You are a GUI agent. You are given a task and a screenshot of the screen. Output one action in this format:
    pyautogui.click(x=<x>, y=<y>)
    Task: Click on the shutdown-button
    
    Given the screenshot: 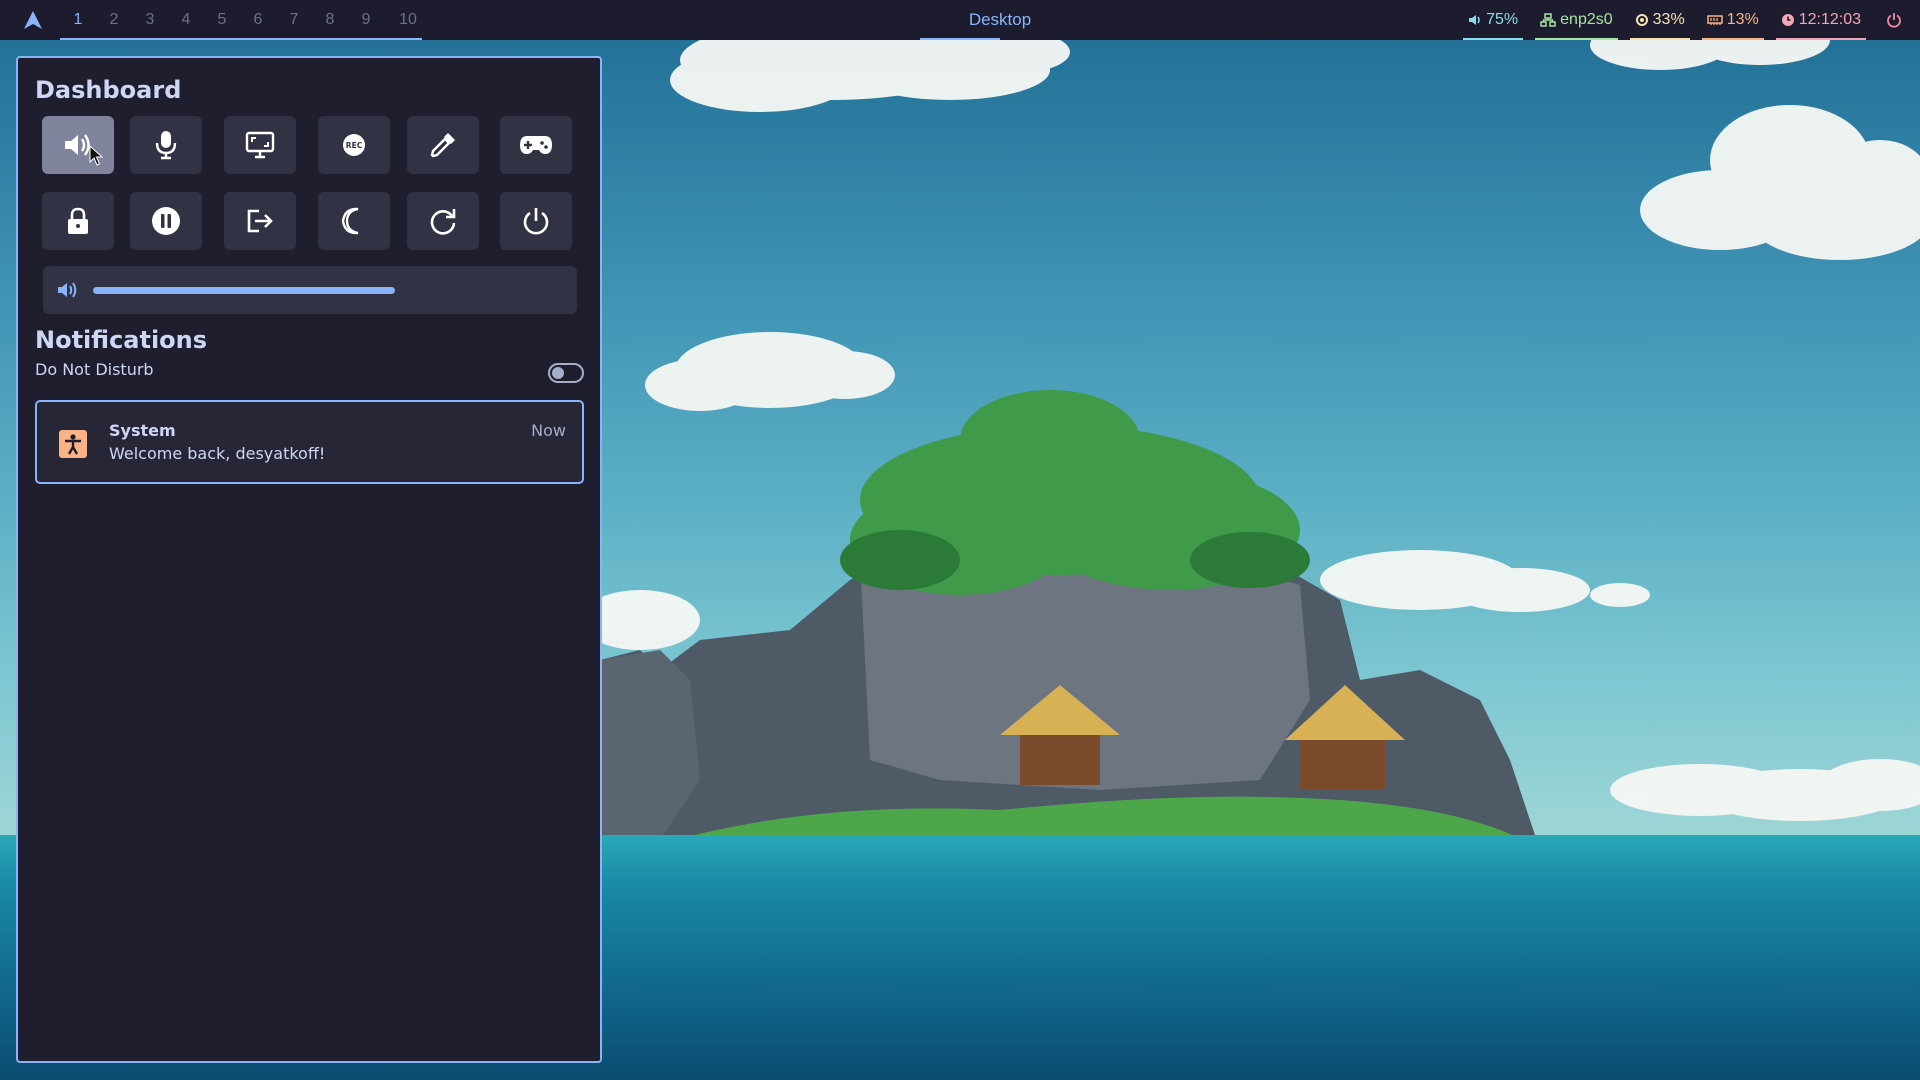 What is the action you would take?
    pyautogui.click(x=536, y=221)
    